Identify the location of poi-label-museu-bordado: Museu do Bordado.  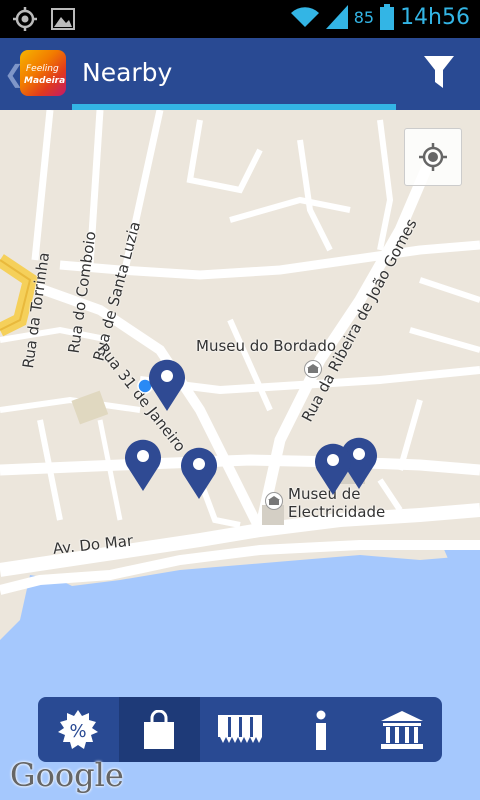
(266, 346).